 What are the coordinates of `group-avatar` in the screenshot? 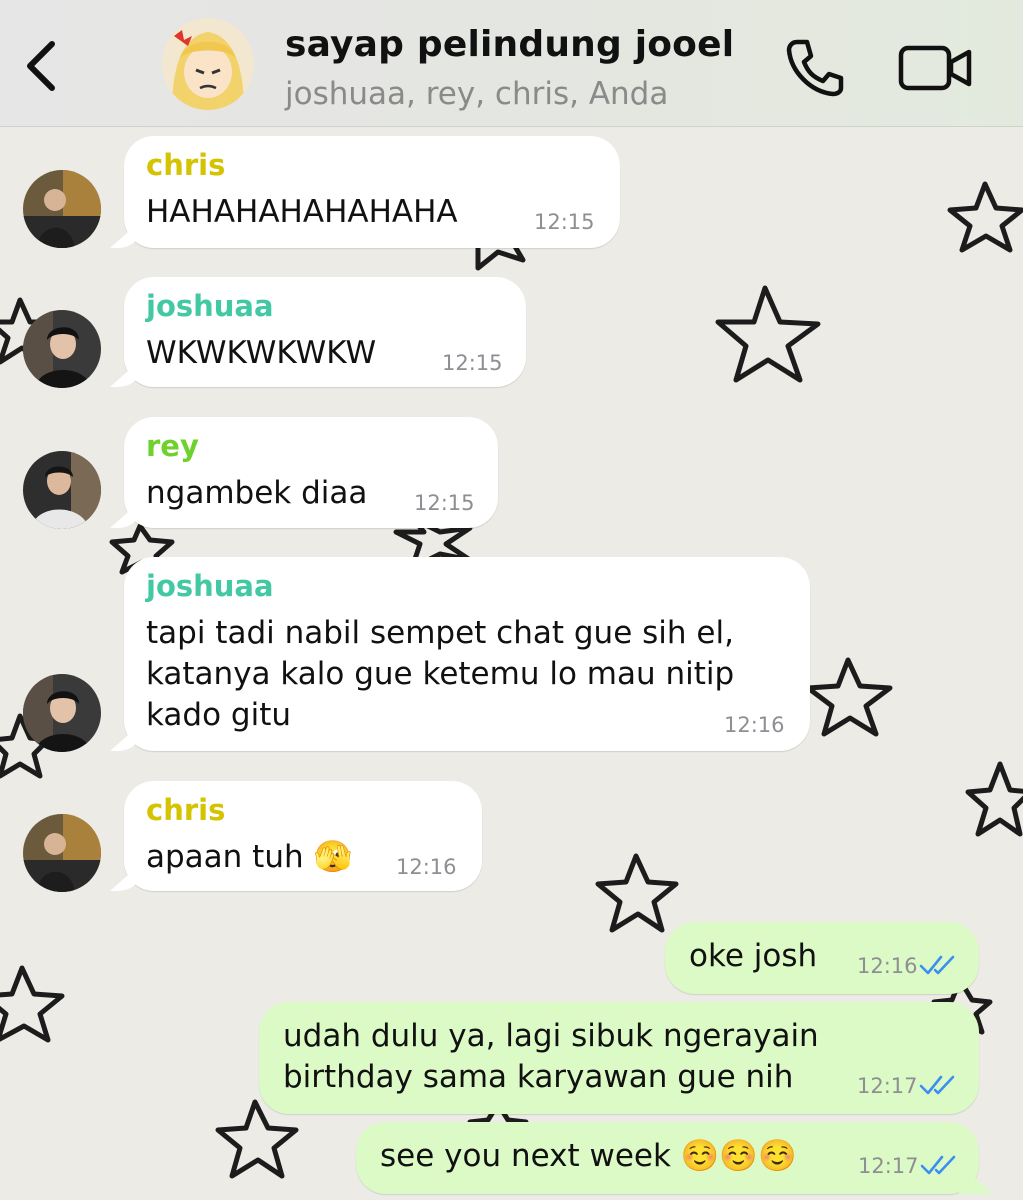 It's located at (208, 64).